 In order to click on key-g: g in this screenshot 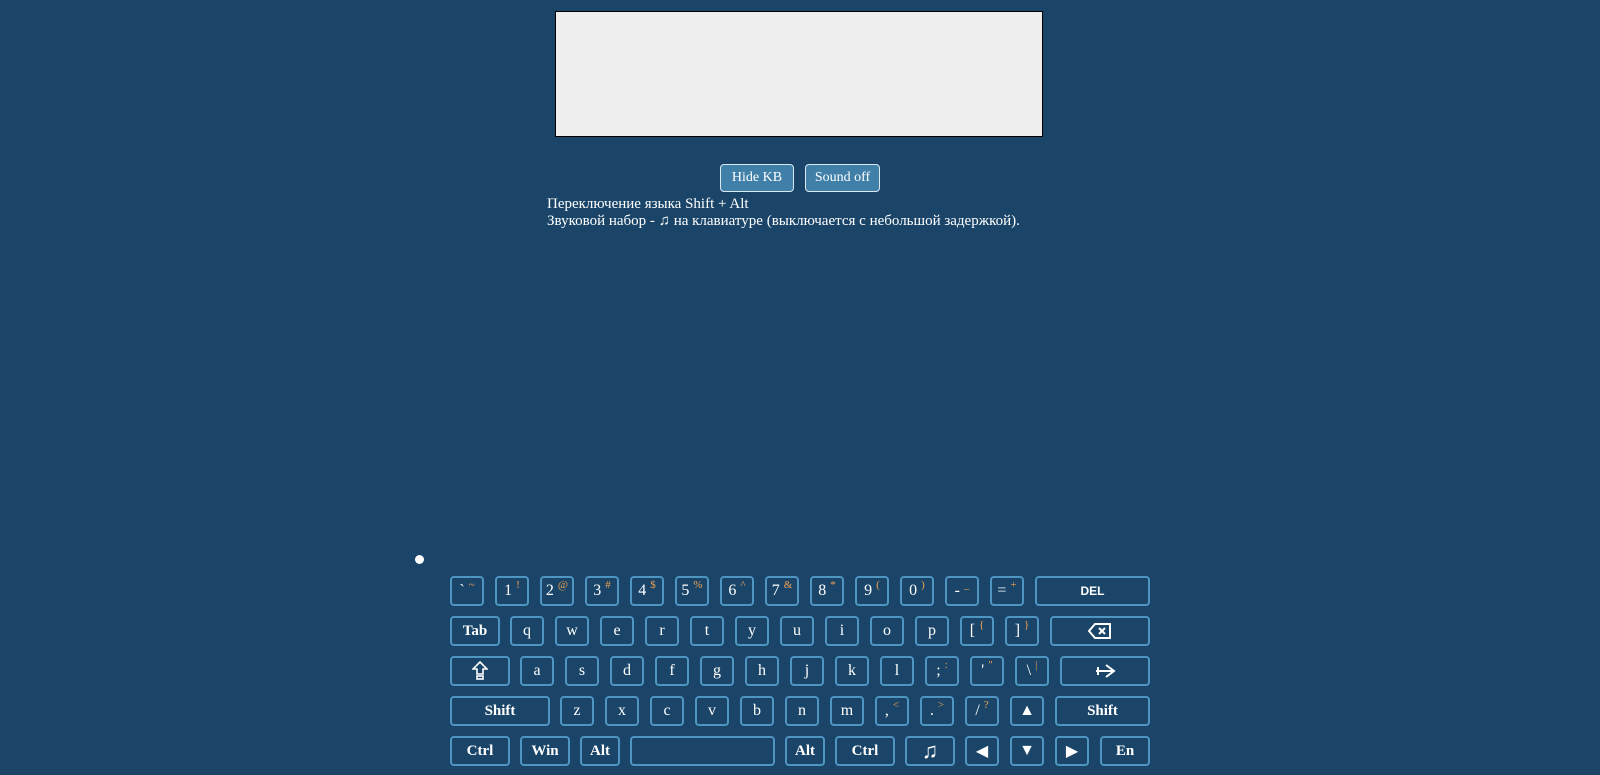, I will do `click(717, 671)`.